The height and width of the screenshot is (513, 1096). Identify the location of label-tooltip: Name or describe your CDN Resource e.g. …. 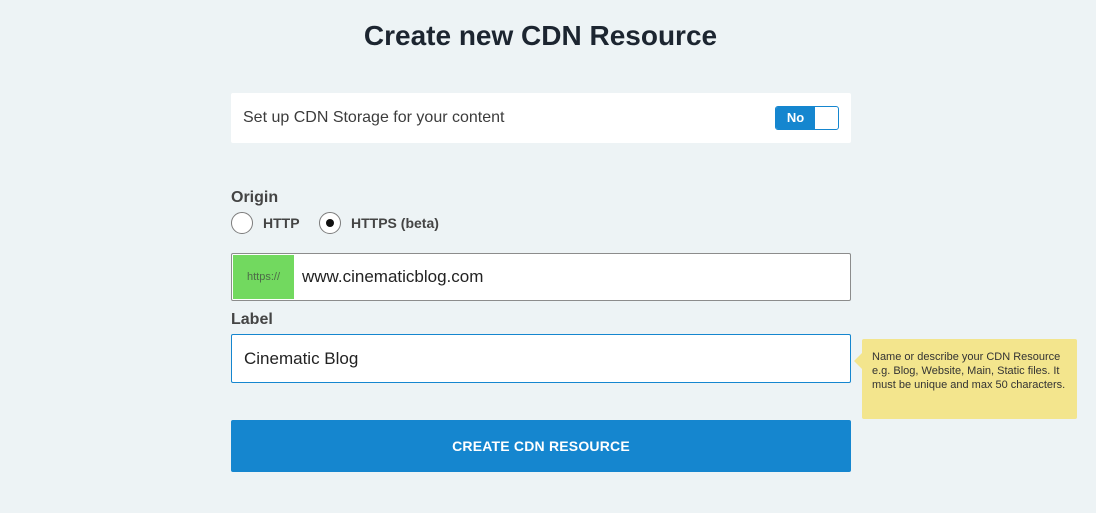
(965, 379).